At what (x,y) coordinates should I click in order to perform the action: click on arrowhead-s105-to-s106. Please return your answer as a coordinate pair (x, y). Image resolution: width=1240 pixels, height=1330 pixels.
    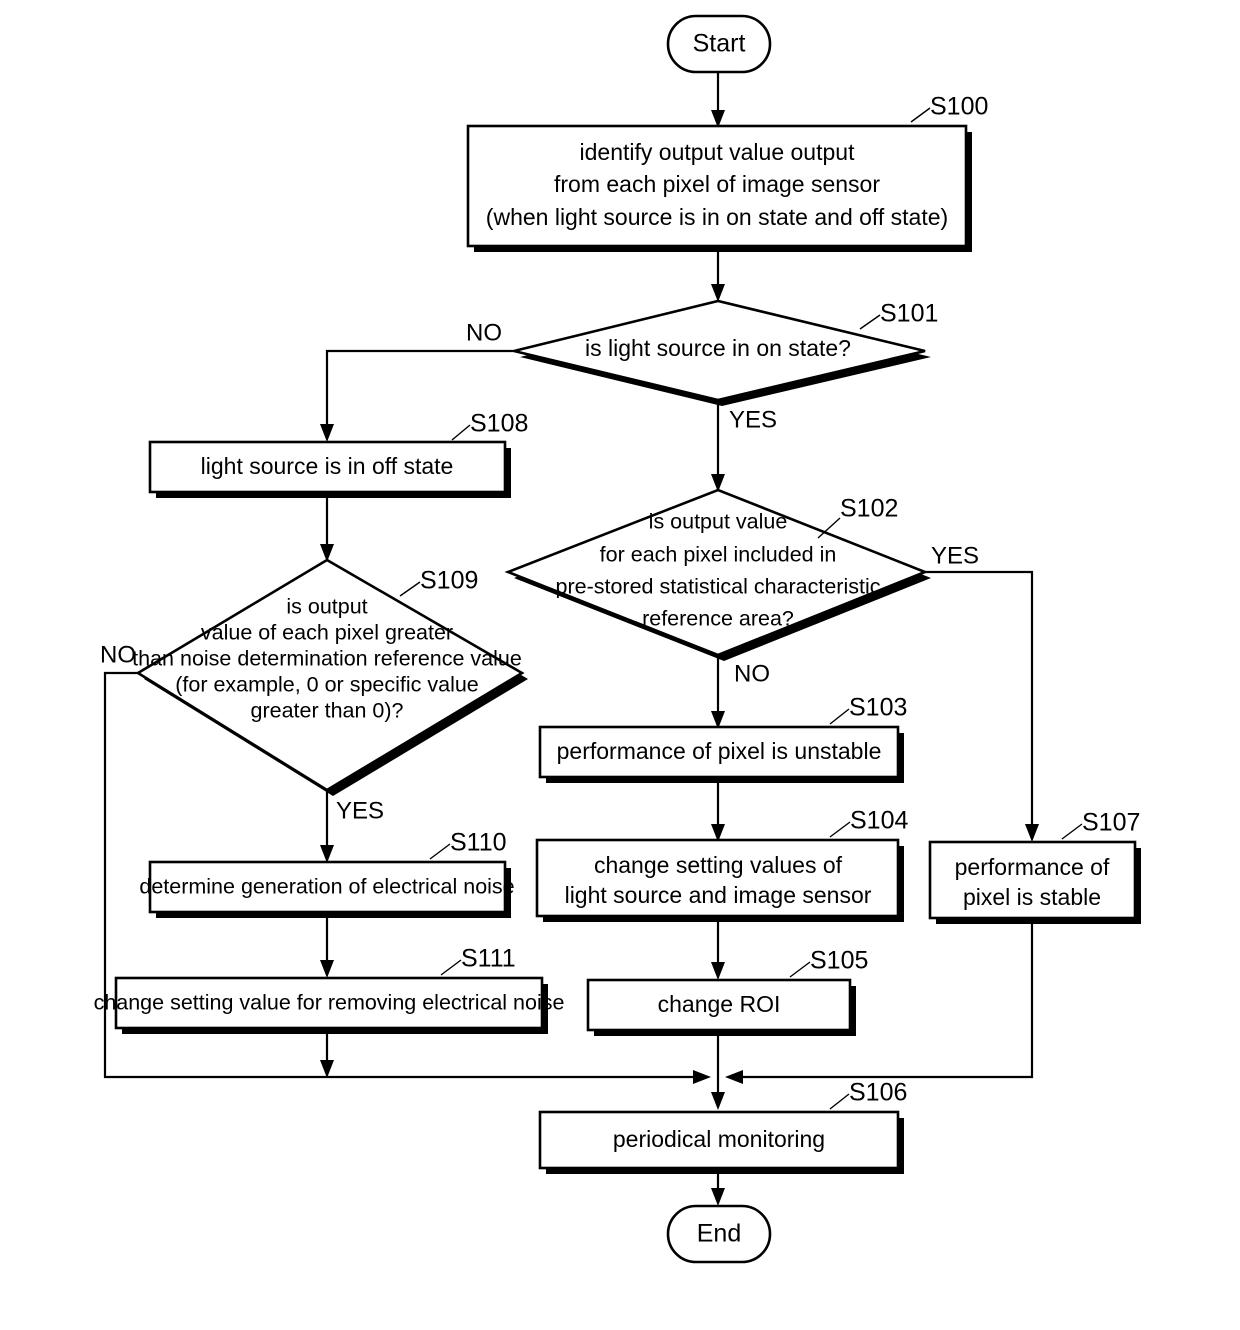
    Looking at the image, I should click on (718, 1101).